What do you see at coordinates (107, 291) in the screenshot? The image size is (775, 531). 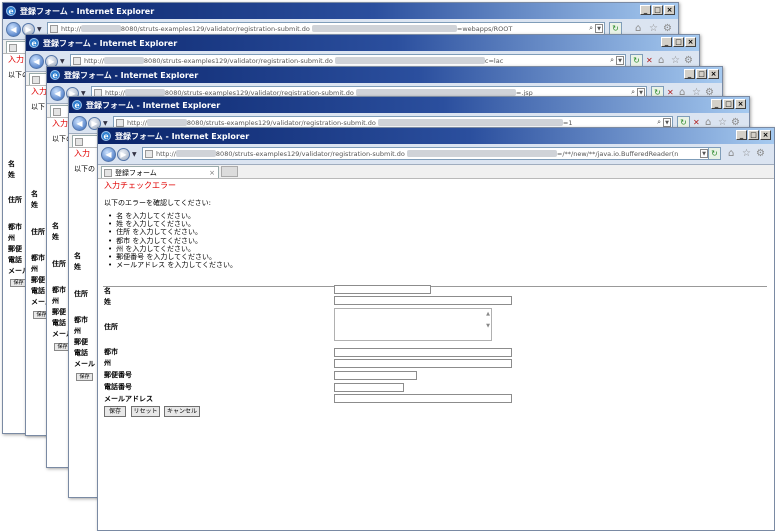 I see `first-name-label: 名` at bounding box center [107, 291].